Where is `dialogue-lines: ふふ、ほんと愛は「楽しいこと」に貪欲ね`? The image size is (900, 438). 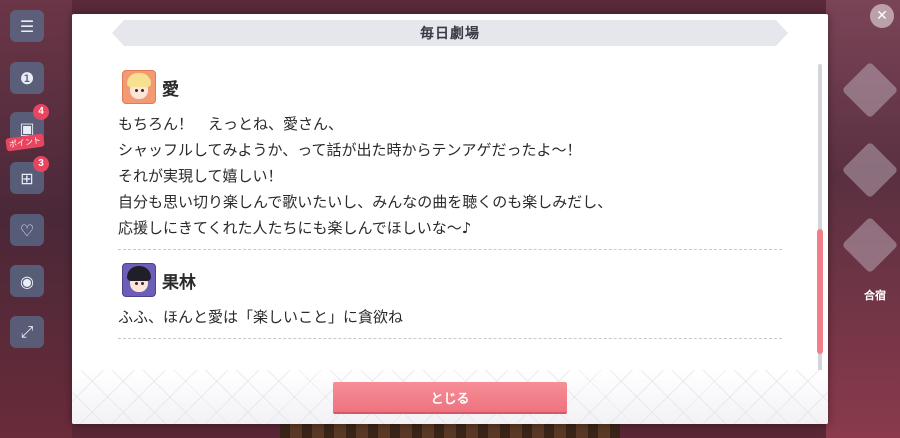
dialogue-lines: ふふ、ほんと愛は「楽しいこと」に貪欲ね is located at coordinates (450, 317).